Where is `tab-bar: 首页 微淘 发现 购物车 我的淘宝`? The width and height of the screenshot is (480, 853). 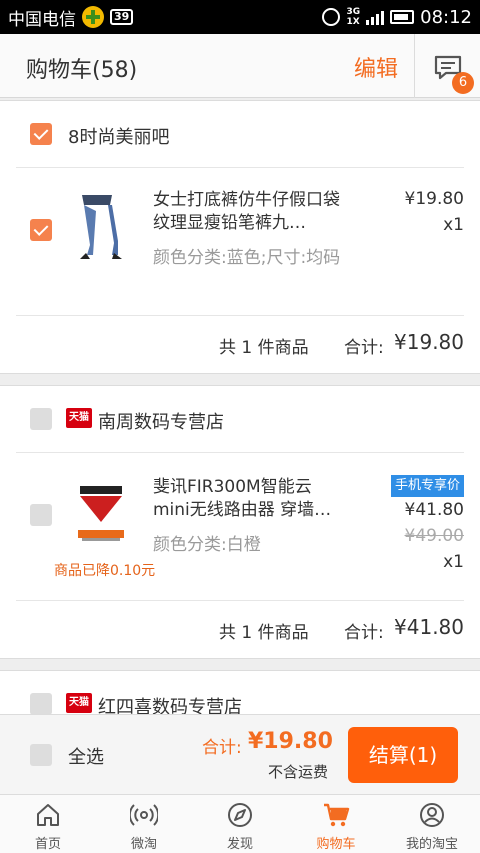 tab-bar: 首页 微淘 发现 购物车 我的淘宝 is located at coordinates (240, 823).